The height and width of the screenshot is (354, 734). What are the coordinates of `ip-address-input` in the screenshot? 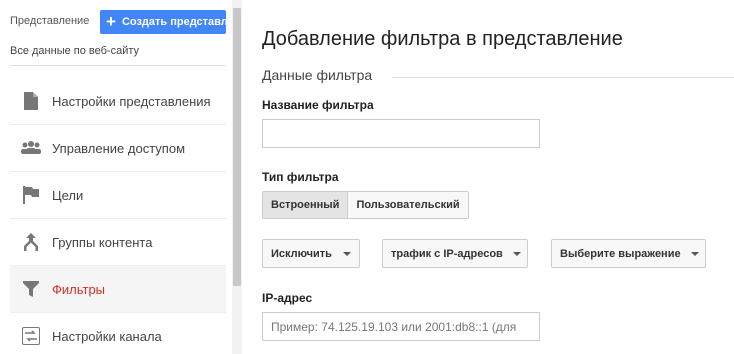 It's located at (401, 326).